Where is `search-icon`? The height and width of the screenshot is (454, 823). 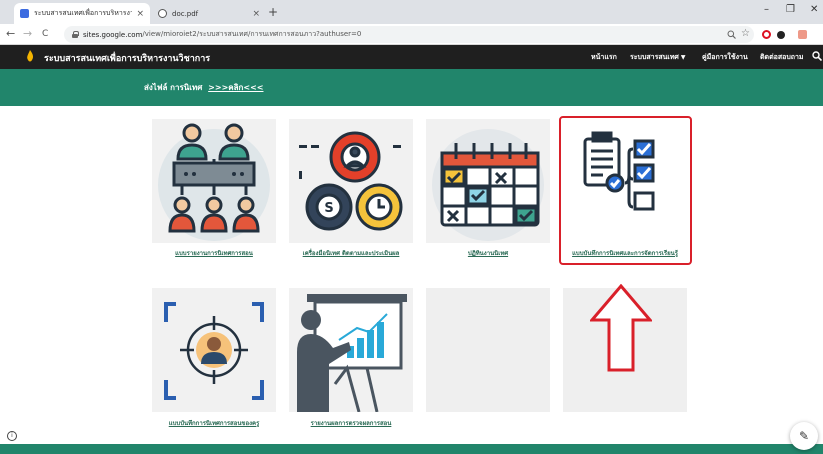 search-icon is located at coordinates (817, 56).